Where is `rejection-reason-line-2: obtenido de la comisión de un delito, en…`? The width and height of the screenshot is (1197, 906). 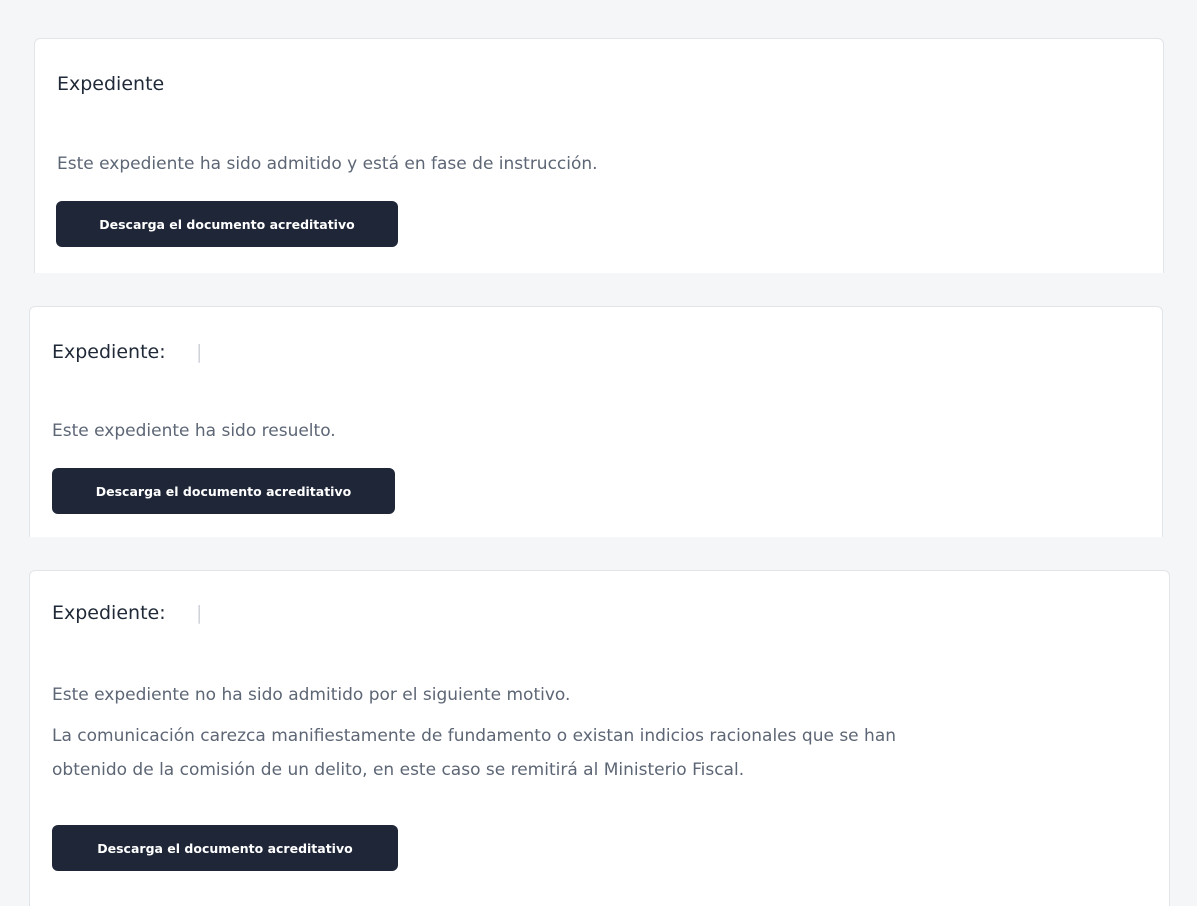
rejection-reason-line-2: obtenido de la comisión de un delito, en… is located at coordinates (398, 770).